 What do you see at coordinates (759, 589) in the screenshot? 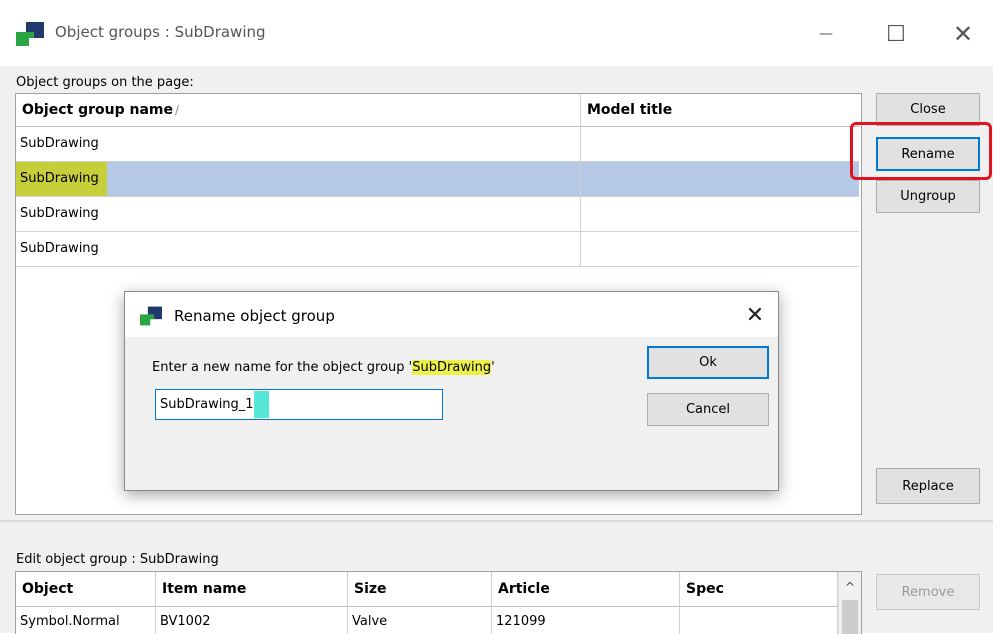
I see `column-header-spec: Spec` at bounding box center [759, 589].